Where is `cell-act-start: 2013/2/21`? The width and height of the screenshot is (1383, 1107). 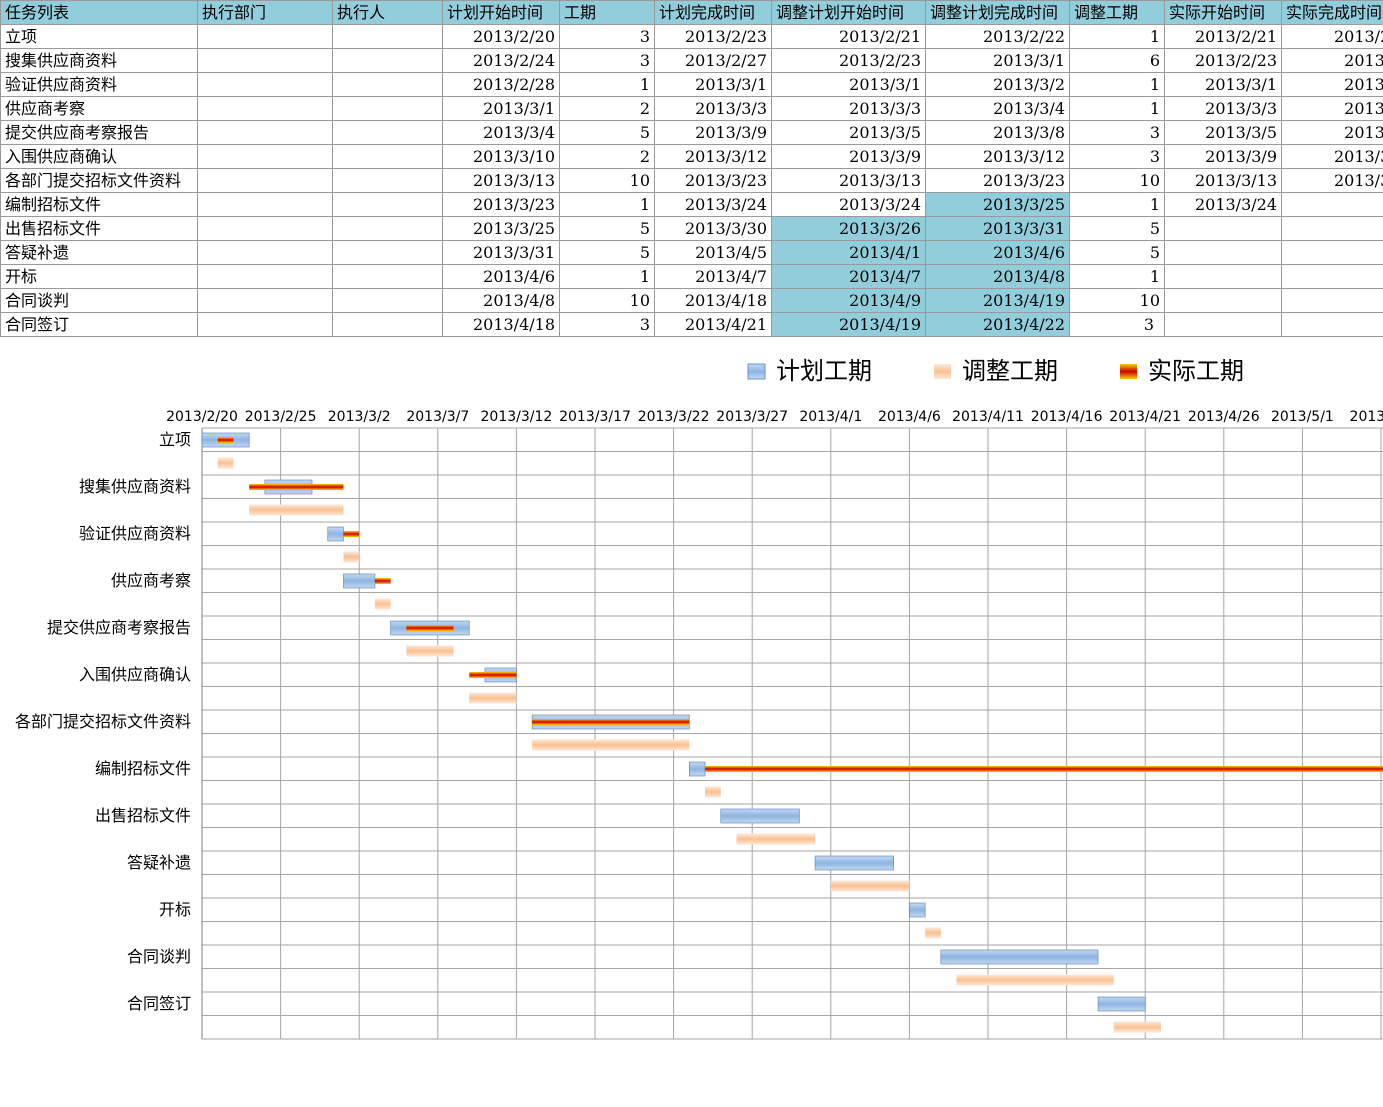 cell-act-start: 2013/2/21 is located at coordinates (1223, 36).